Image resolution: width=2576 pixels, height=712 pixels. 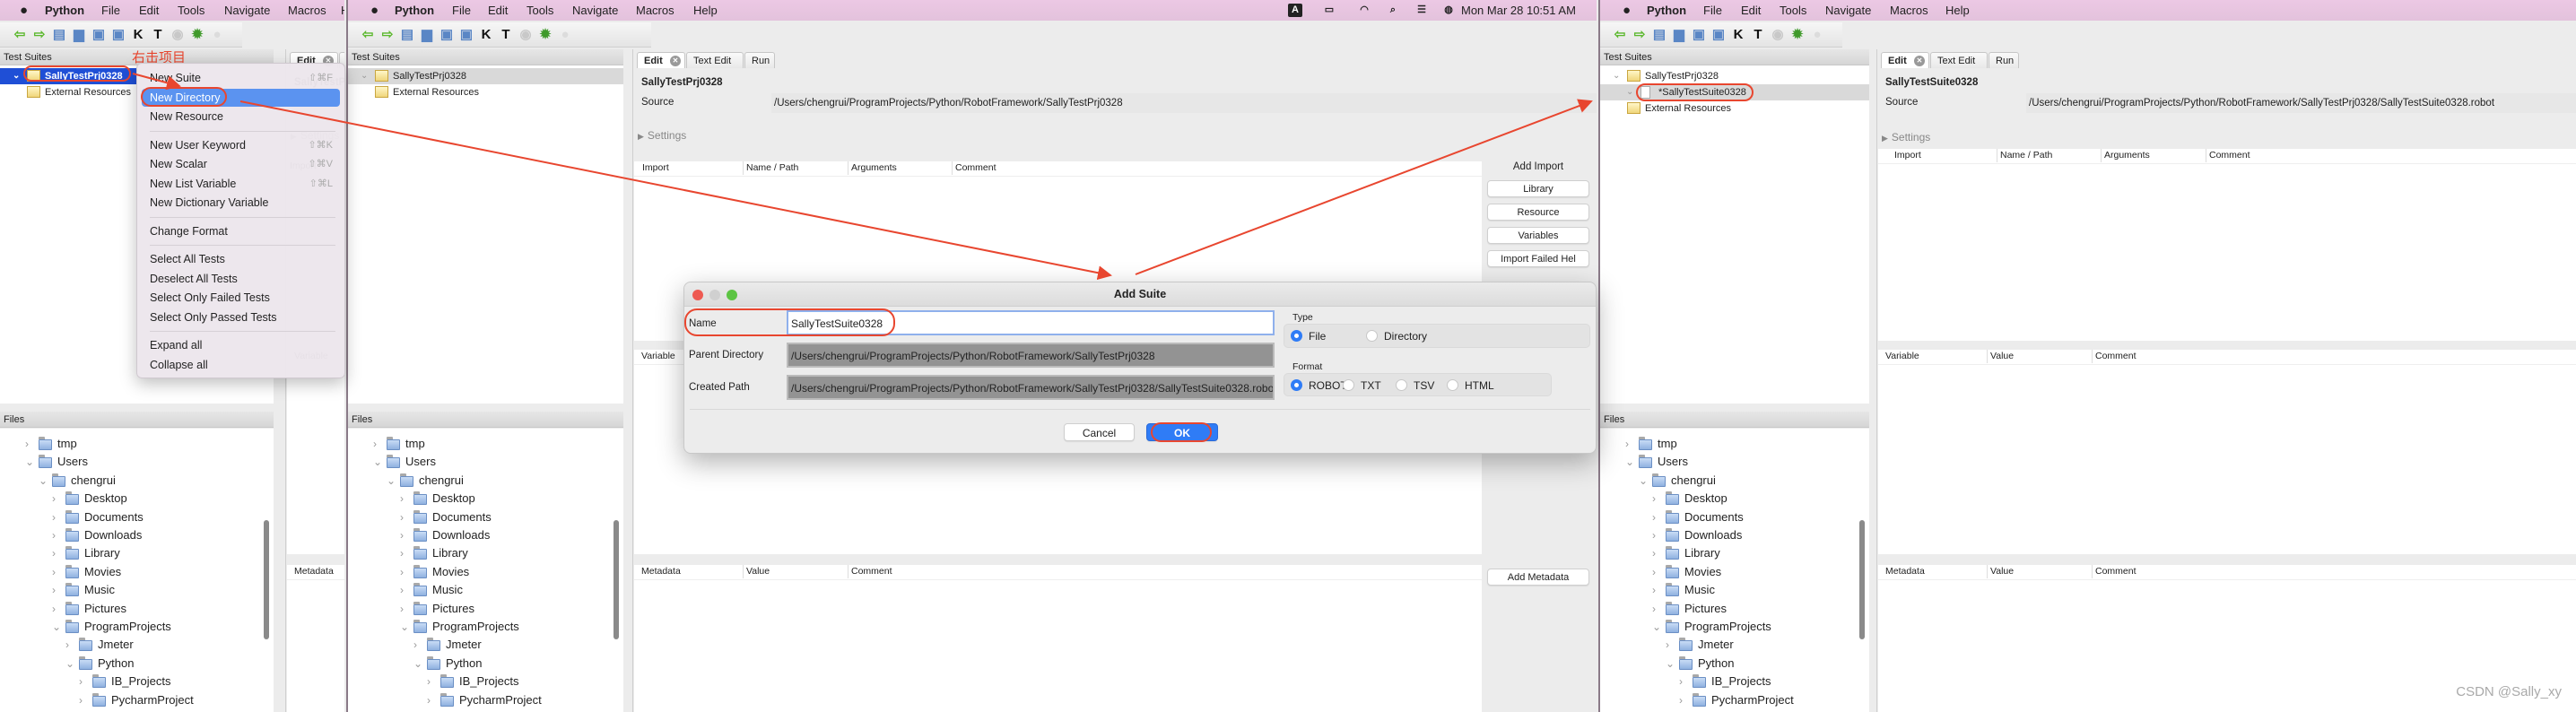 I want to click on menu-item-new-scalar: New Scalar ⇧⌘V, so click(x=241, y=164).